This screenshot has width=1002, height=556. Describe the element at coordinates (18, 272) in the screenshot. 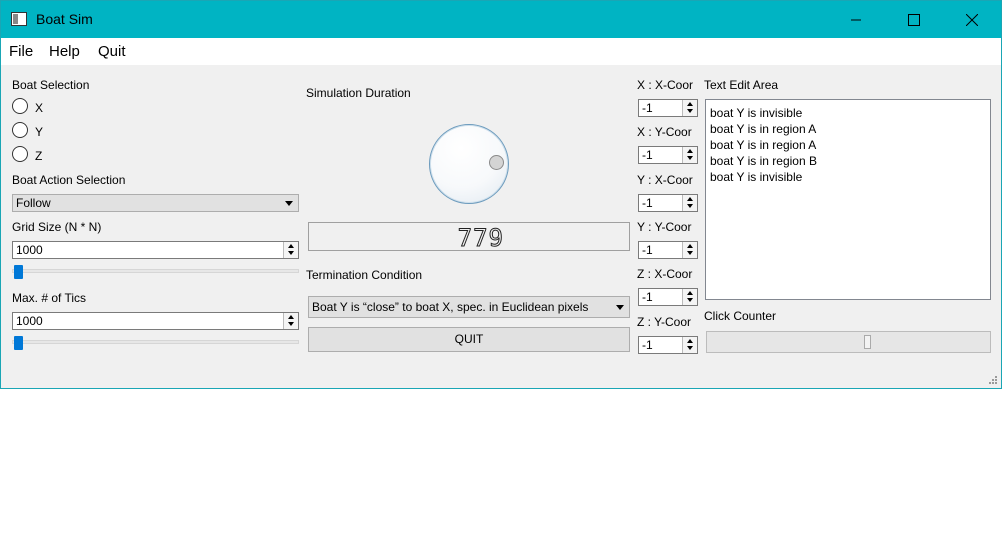

I see `grid-size-slider-handle` at that location.